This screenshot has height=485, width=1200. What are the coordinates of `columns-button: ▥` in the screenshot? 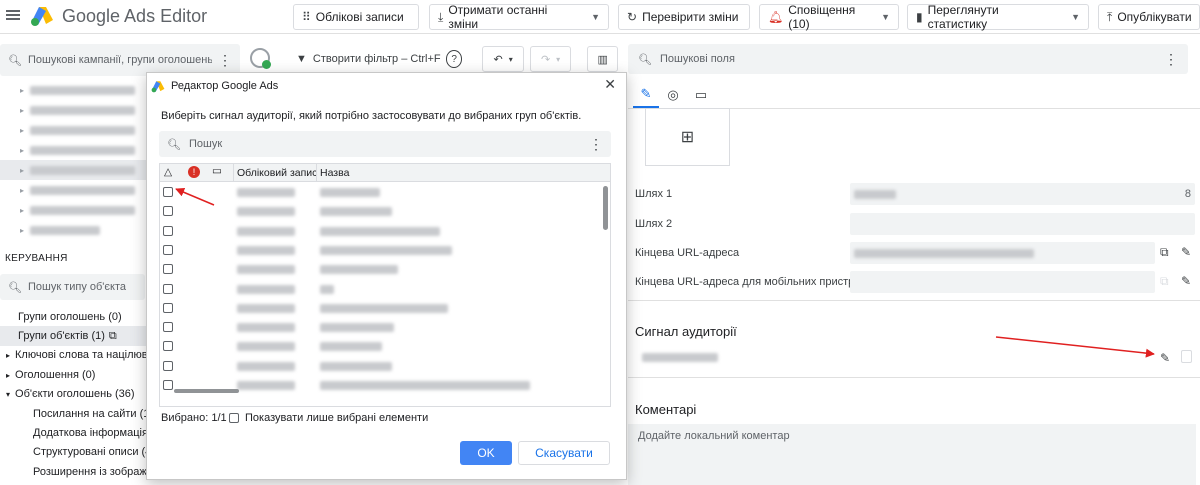 It's located at (602, 59).